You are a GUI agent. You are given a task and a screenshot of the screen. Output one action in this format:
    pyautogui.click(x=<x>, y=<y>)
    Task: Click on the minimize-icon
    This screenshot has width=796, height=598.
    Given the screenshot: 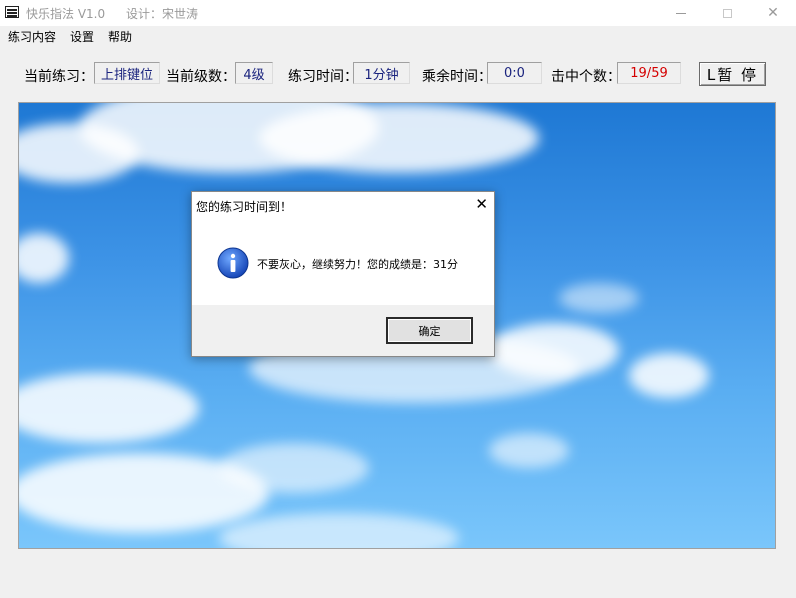 What is the action you would take?
    pyautogui.click(x=681, y=13)
    